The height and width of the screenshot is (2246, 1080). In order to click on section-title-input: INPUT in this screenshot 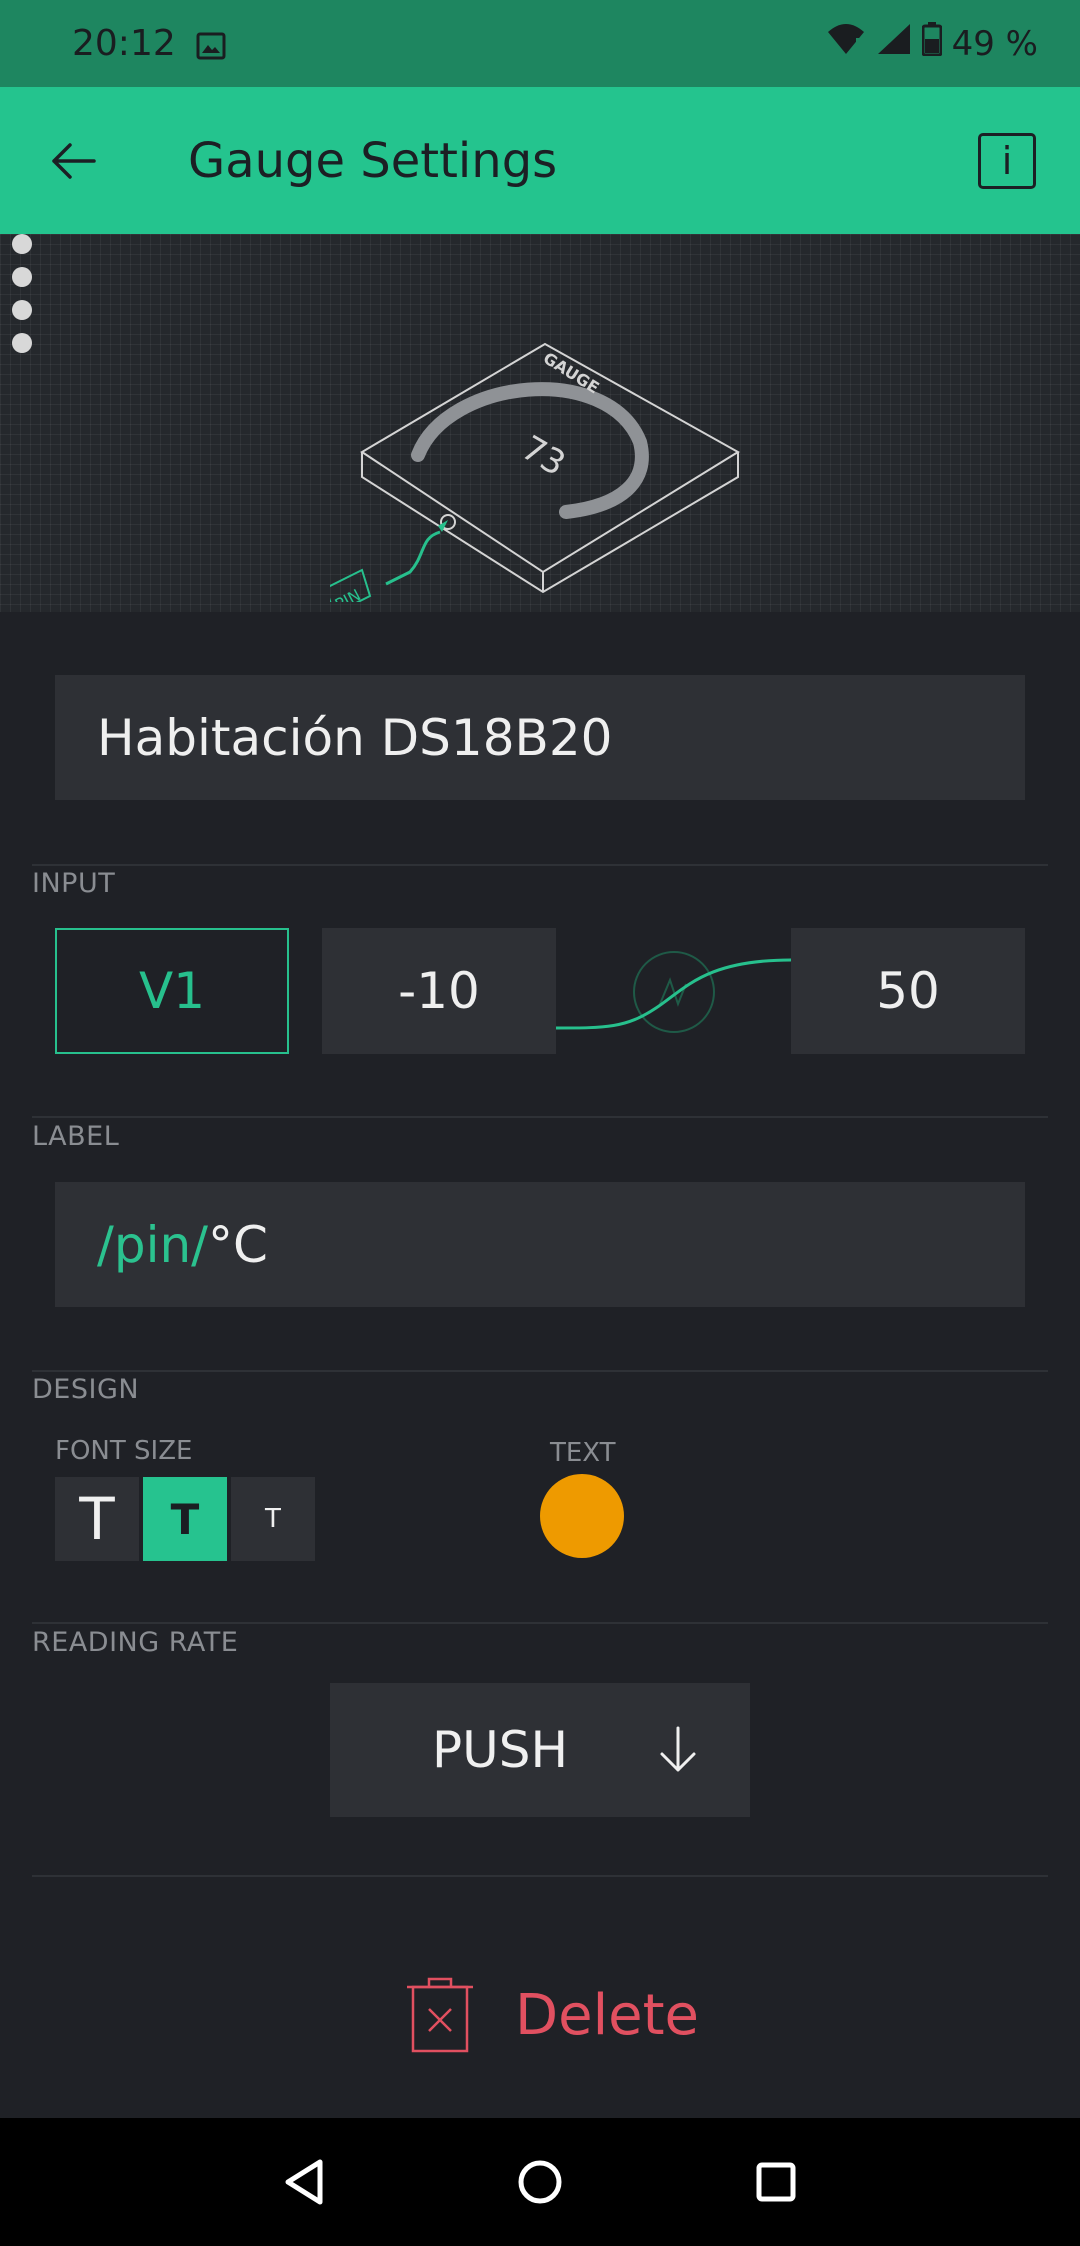, I will do `click(74, 883)`.